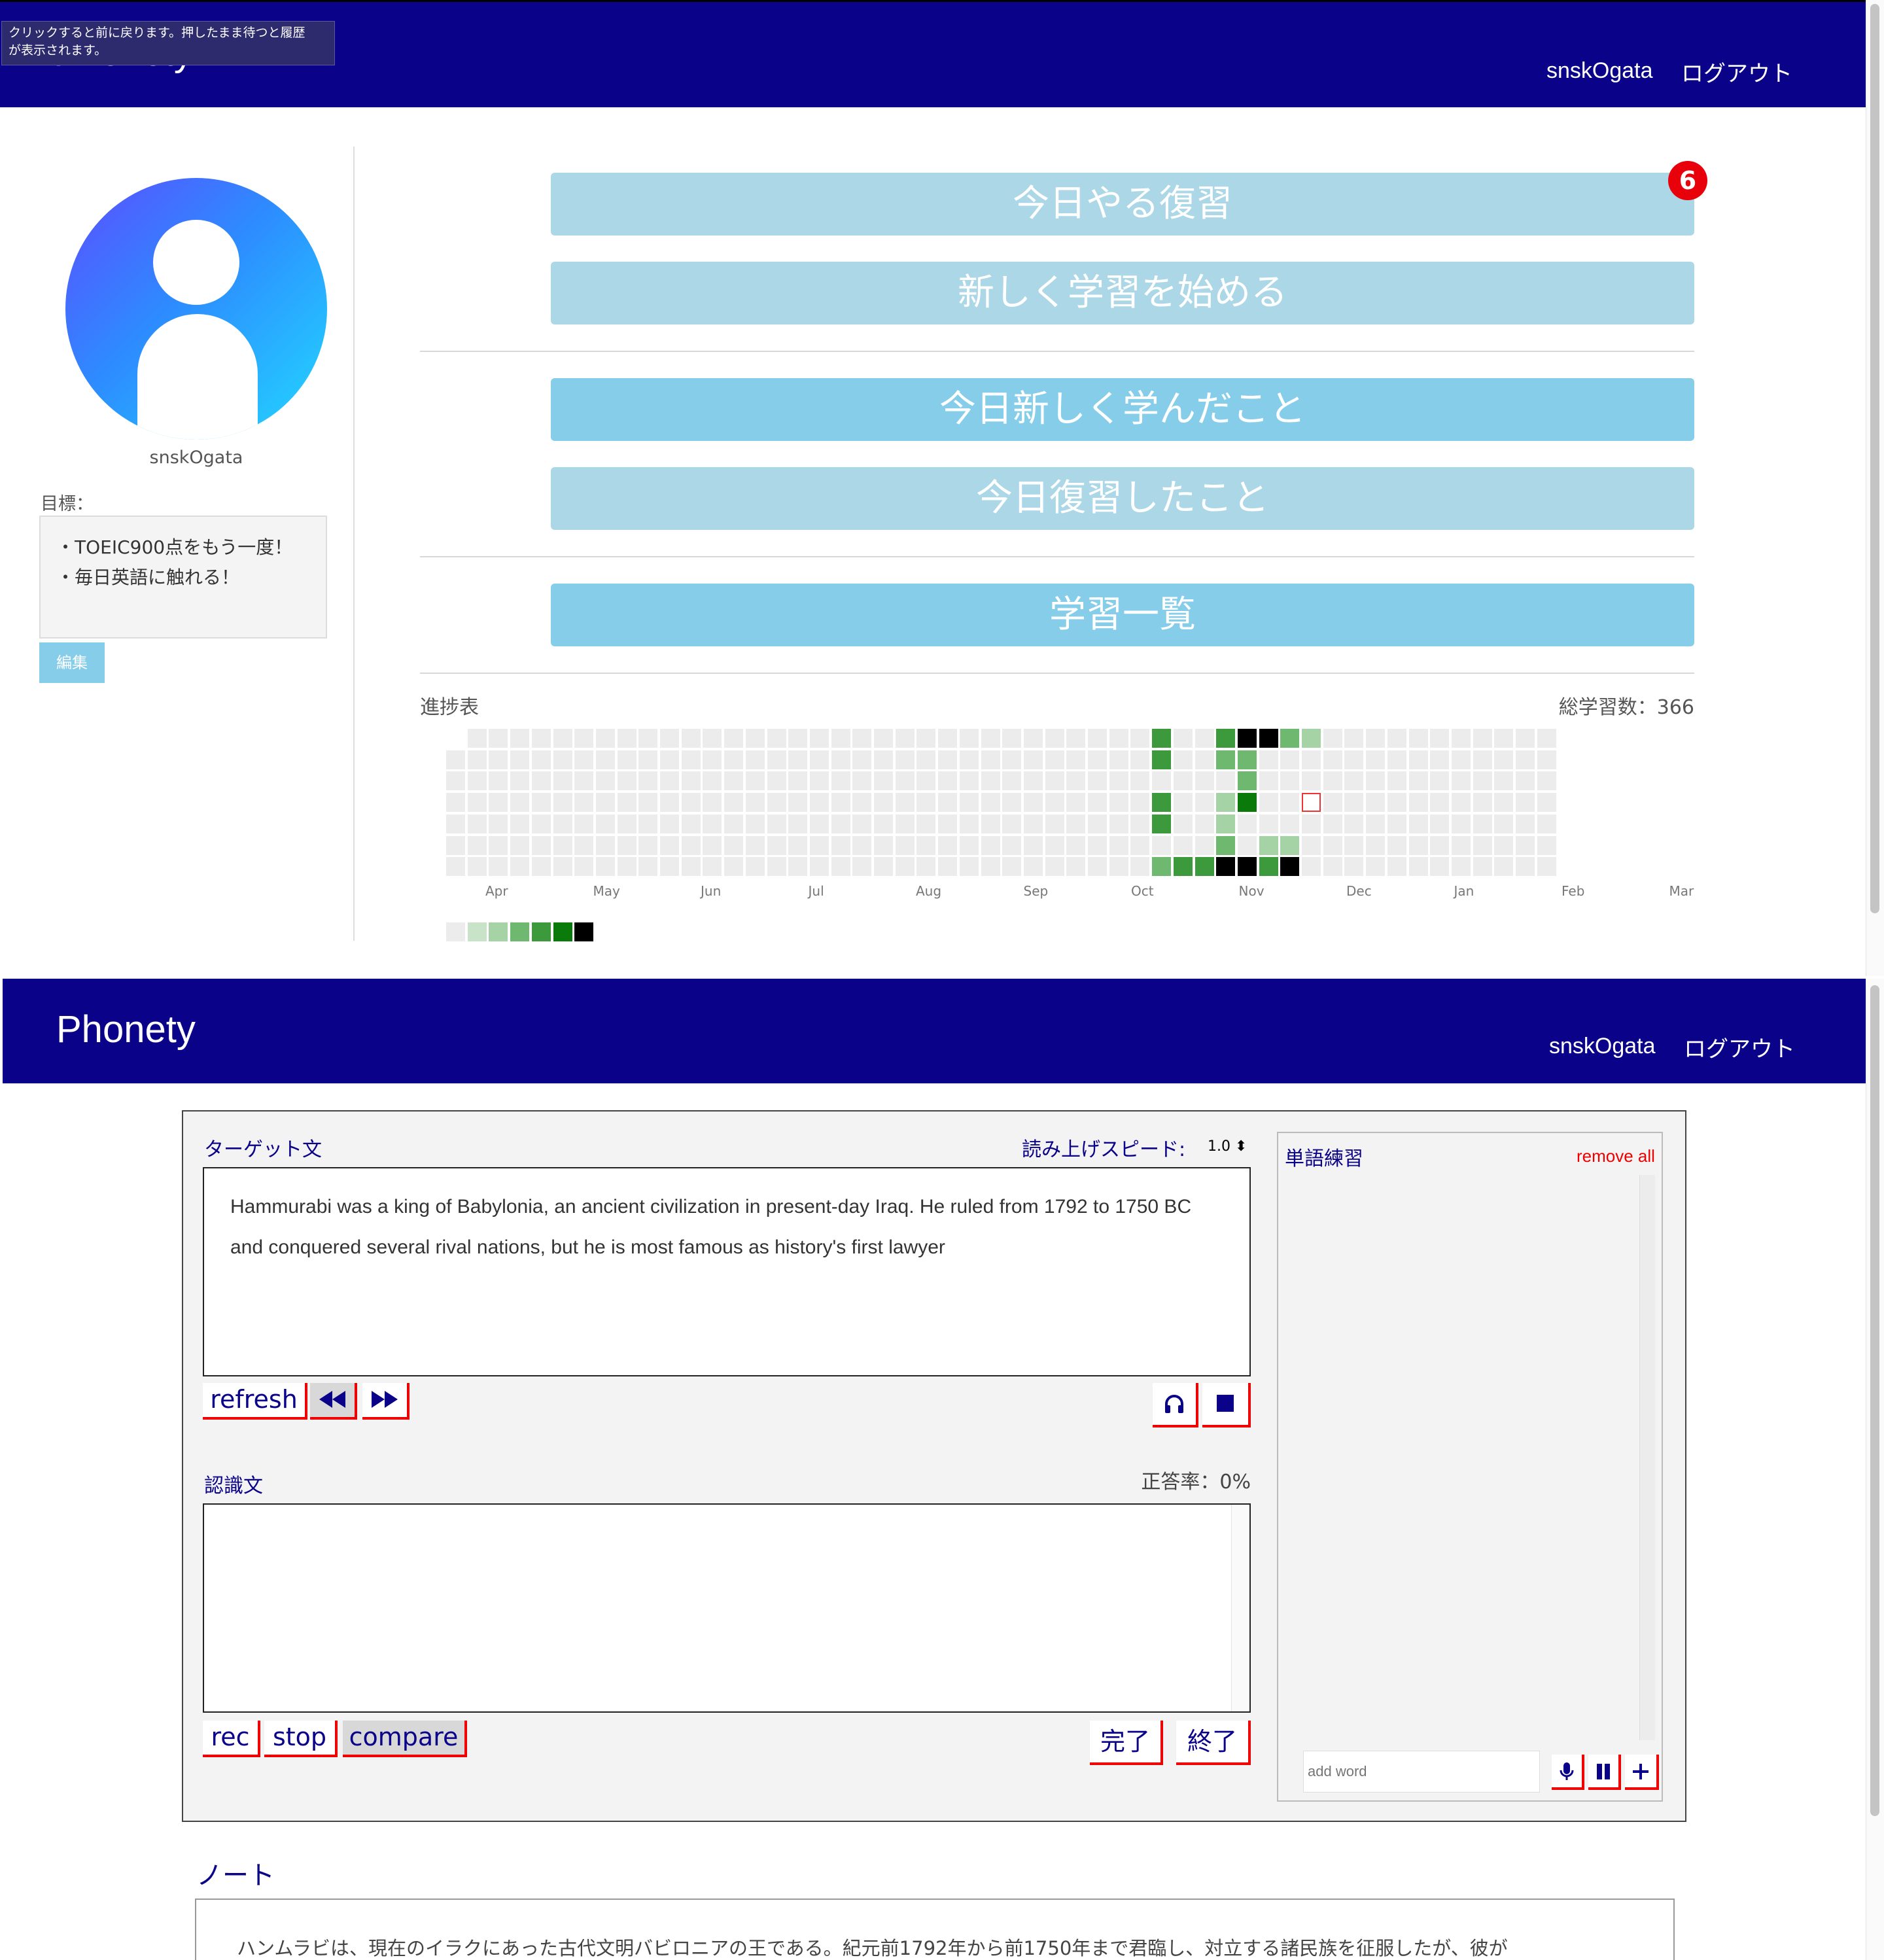  I want to click on listen-button, so click(1175, 1405).